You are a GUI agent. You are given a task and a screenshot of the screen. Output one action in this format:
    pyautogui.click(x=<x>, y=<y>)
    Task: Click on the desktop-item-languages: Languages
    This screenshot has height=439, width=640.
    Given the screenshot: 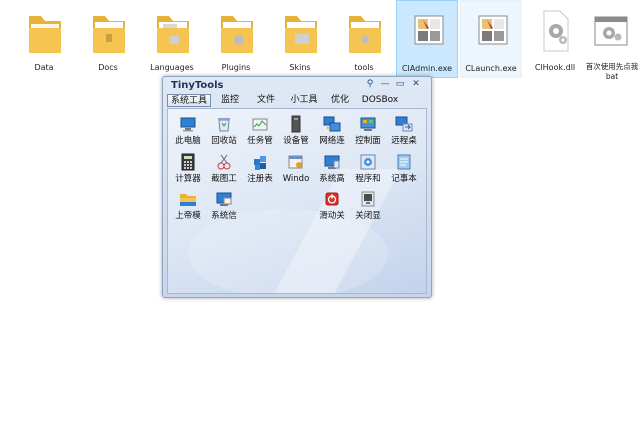 What is the action you would take?
    pyautogui.click(x=172, y=39)
    